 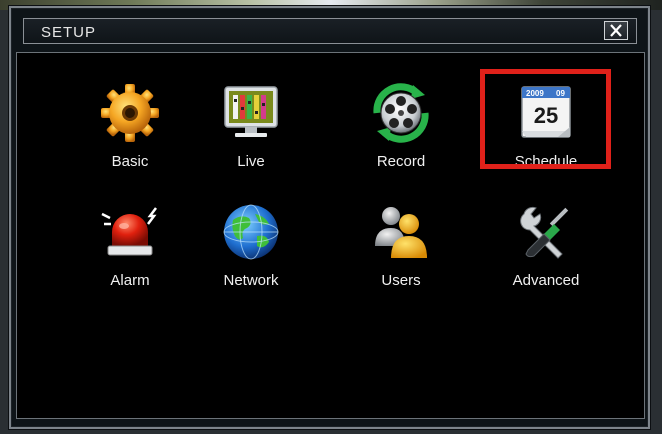 What do you see at coordinates (401, 161) in the screenshot?
I see `menu-item-label: Record` at bounding box center [401, 161].